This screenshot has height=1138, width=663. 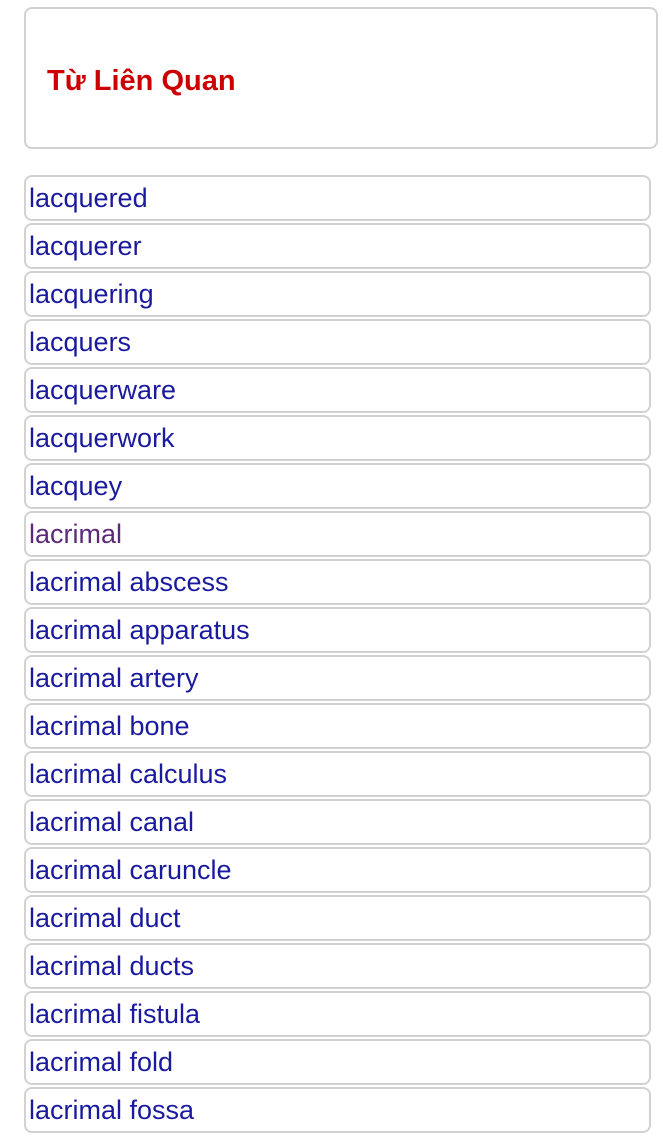 I want to click on related-word-link: lacrimal fistula, so click(x=114, y=1014).